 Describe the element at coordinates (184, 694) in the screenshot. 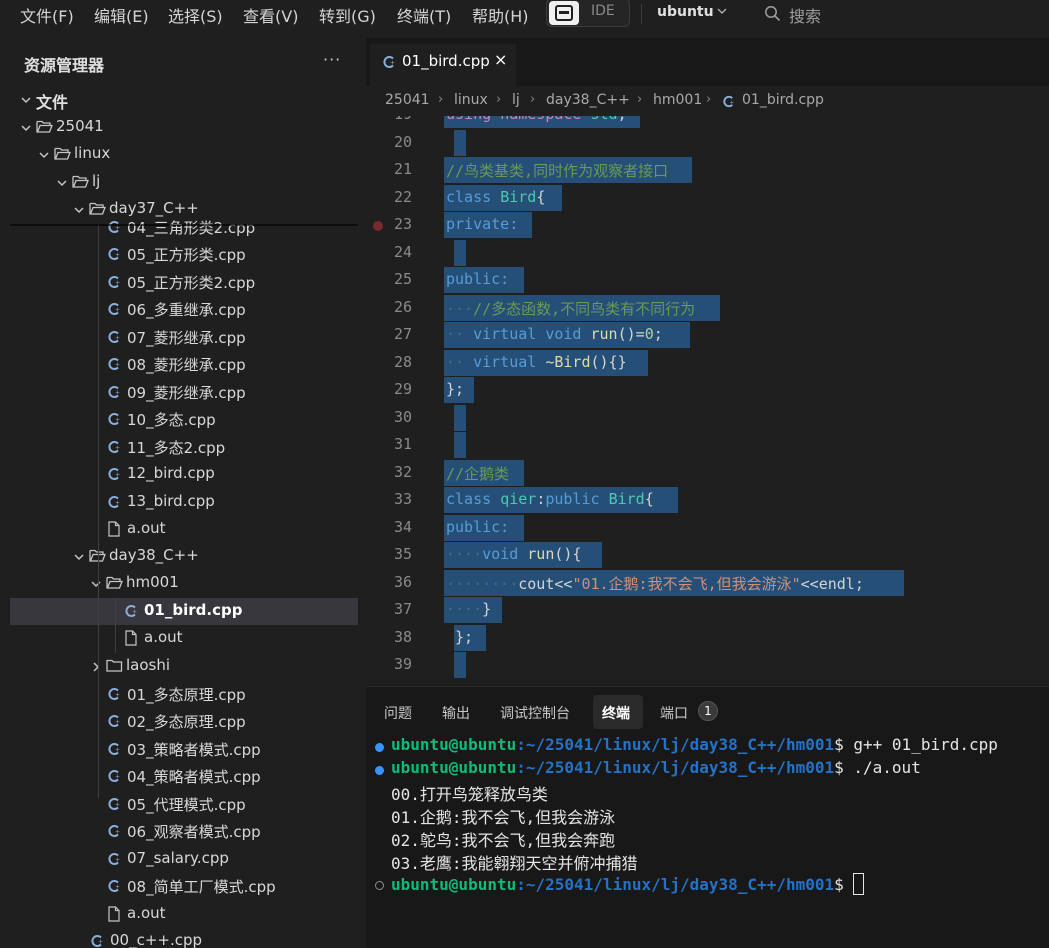

I see `file-item-01-cpp: +01_多态原理.cpp` at that location.